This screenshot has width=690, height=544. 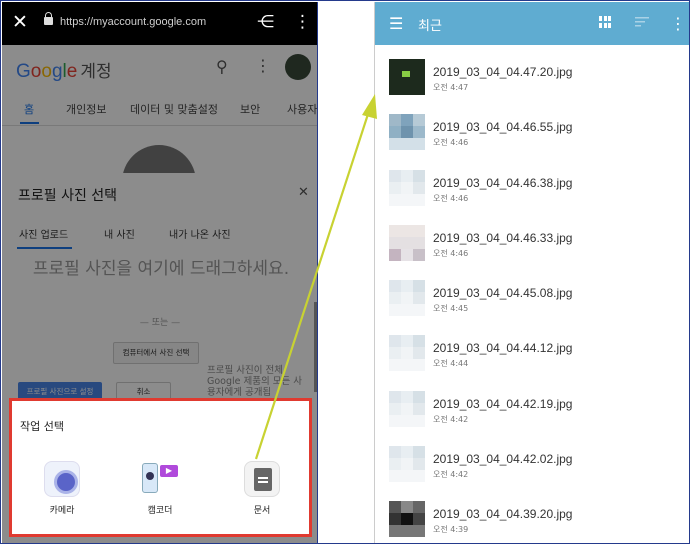 What do you see at coordinates (62, 479) in the screenshot?
I see `camera-icon` at bounding box center [62, 479].